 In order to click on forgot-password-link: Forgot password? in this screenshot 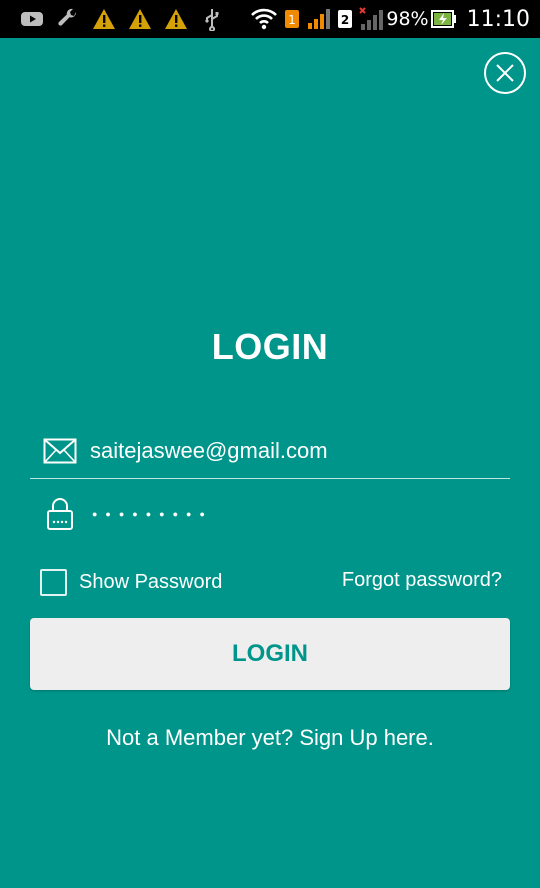, I will do `click(422, 580)`.